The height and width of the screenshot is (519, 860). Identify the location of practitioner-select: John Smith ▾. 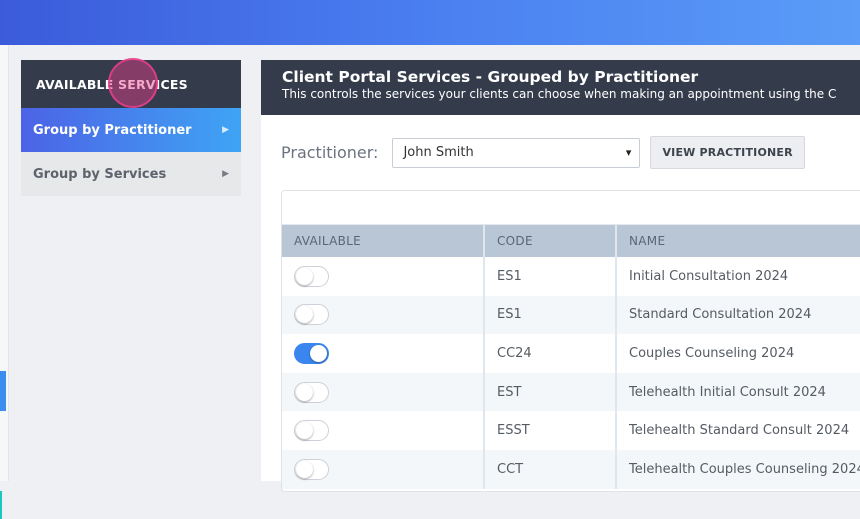
(516, 152).